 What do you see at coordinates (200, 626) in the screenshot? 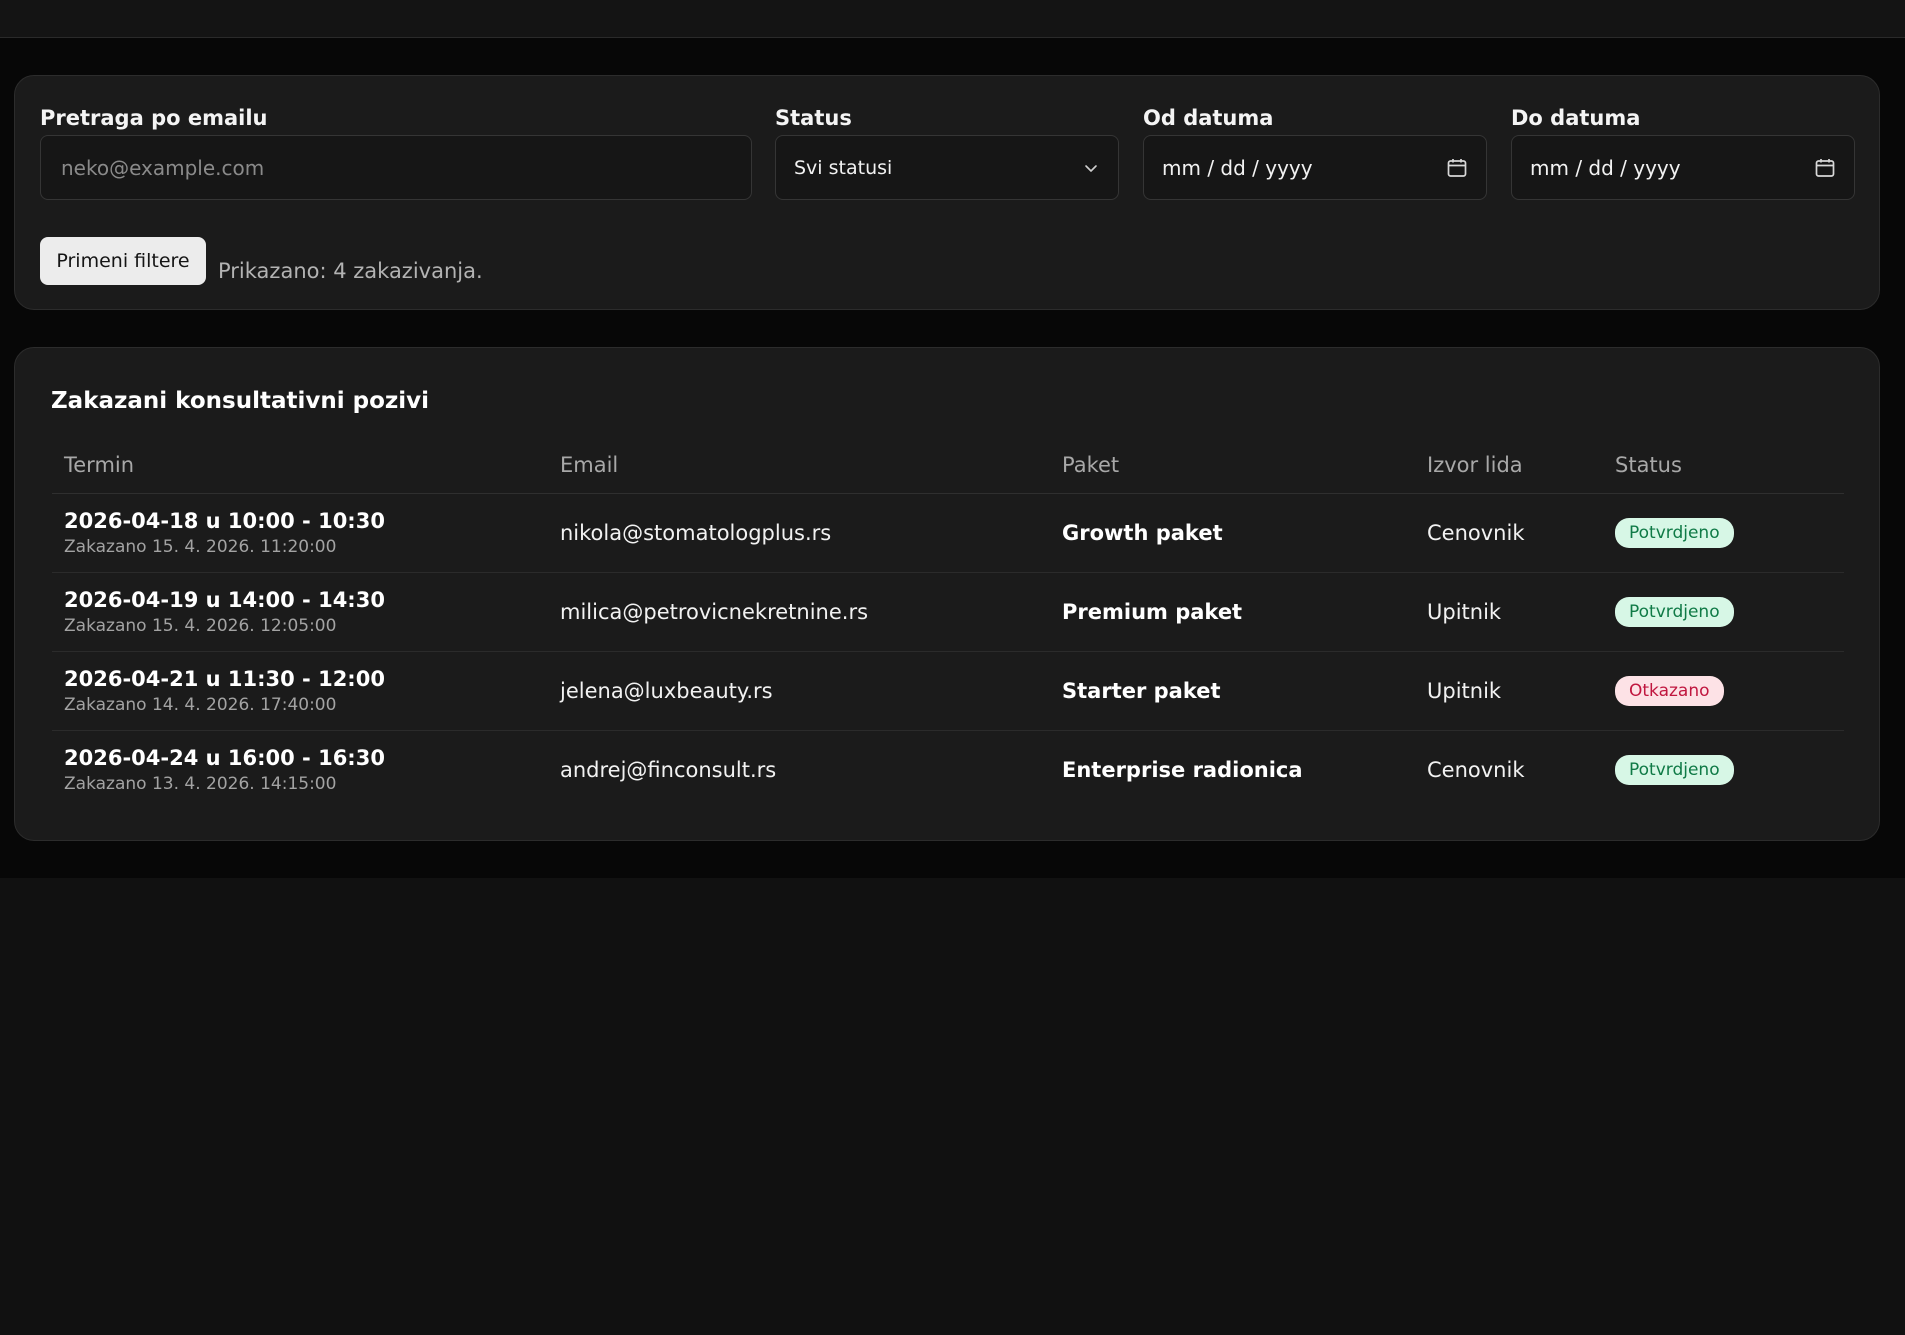
I see `booked-at: Zakazano 15. 4. 2026. 12:05:00` at bounding box center [200, 626].